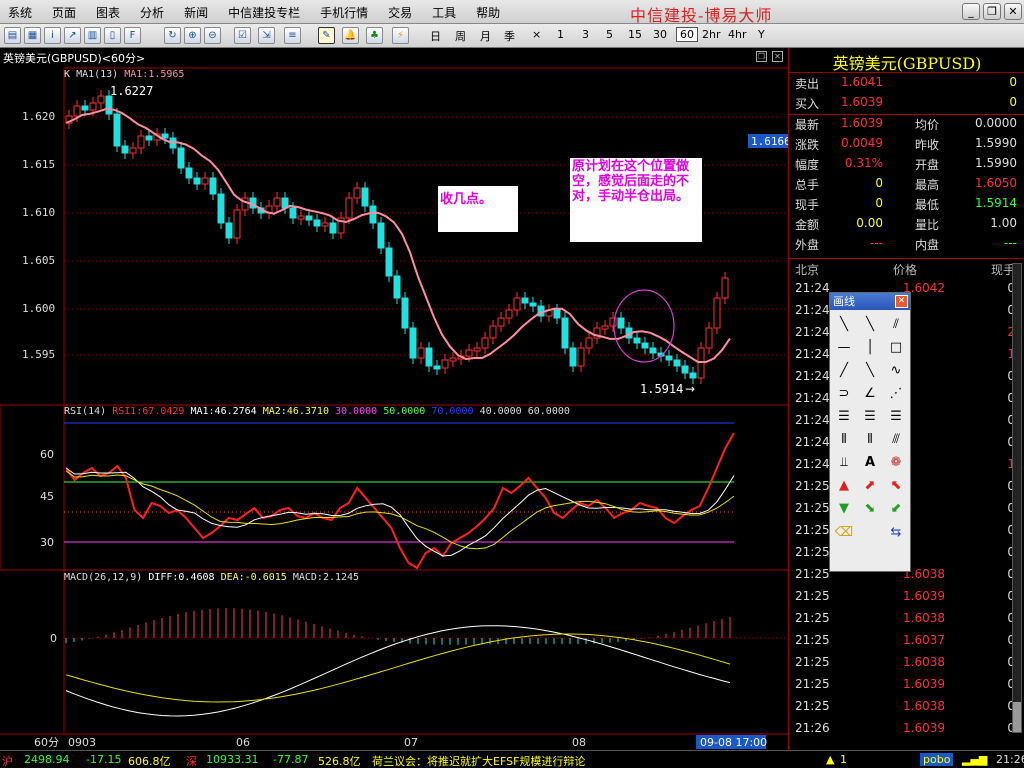 The image size is (1024, 768). Describe the element at coordinates (509, 36) in the screenshot. I see `period-quarter: 季` at that location.